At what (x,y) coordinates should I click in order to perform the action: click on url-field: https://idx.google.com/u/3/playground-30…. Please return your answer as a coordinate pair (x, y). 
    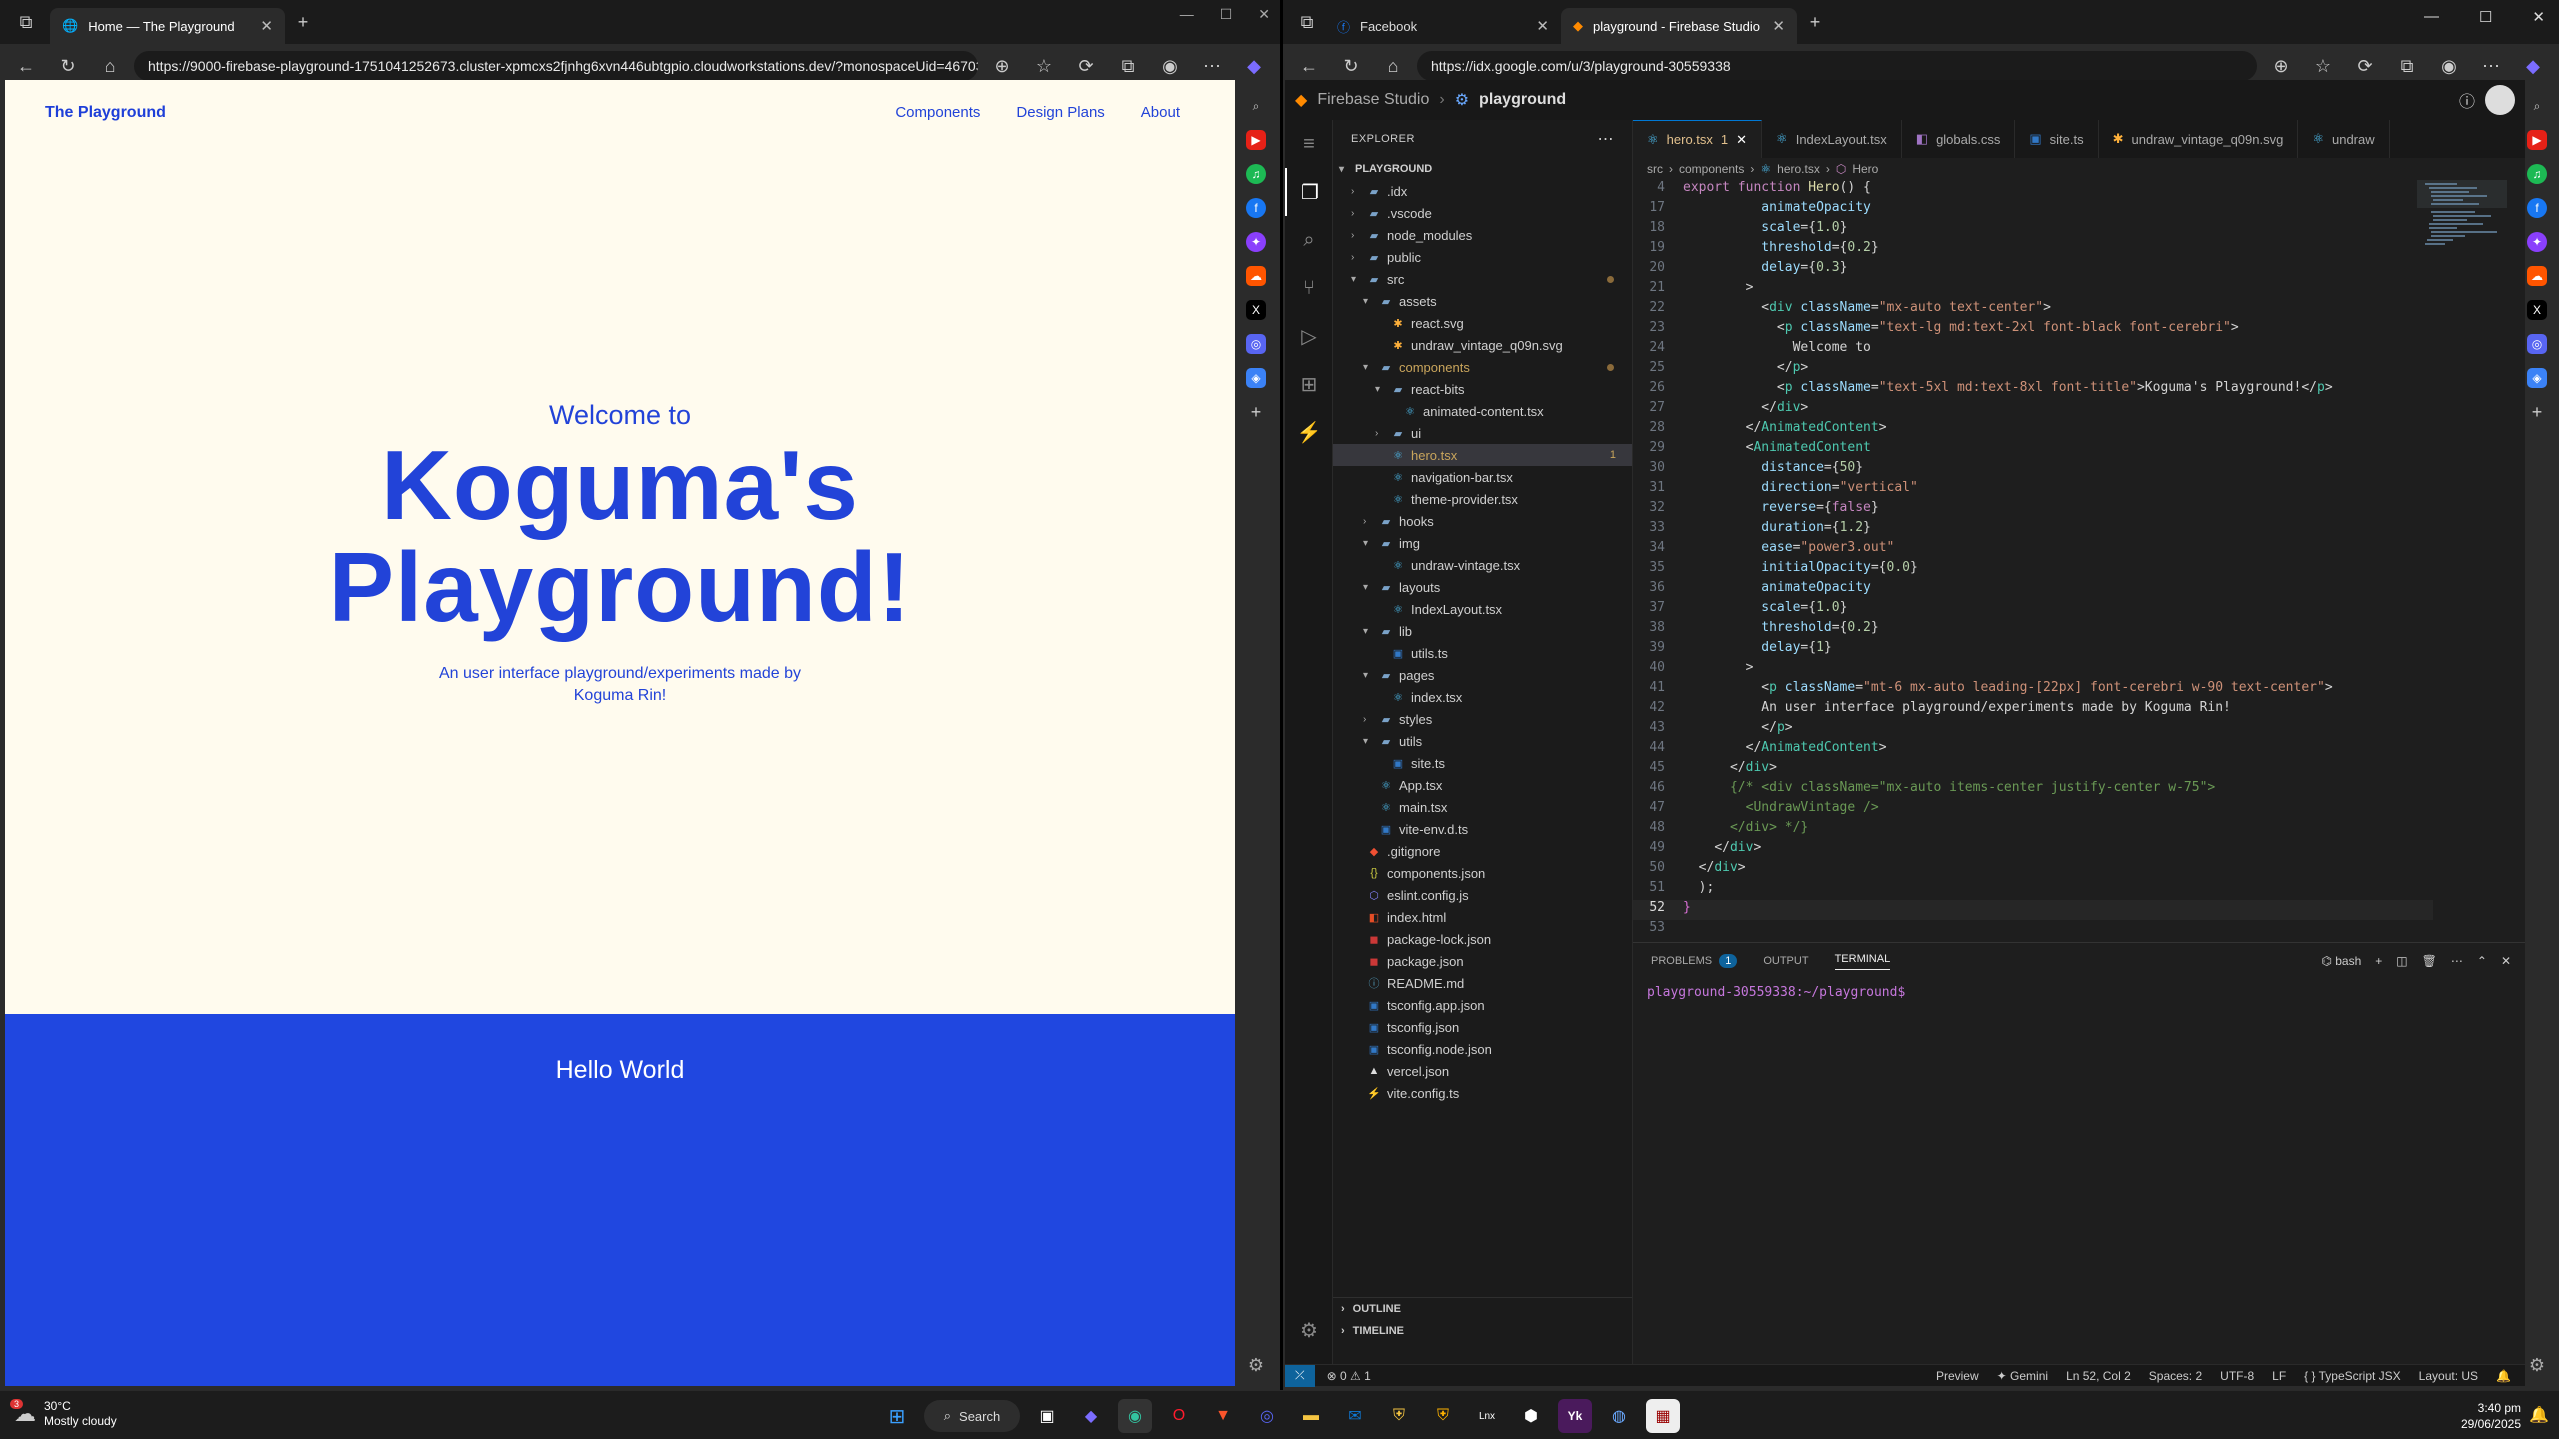
    Looking at the image, I should click on (1837, 66).